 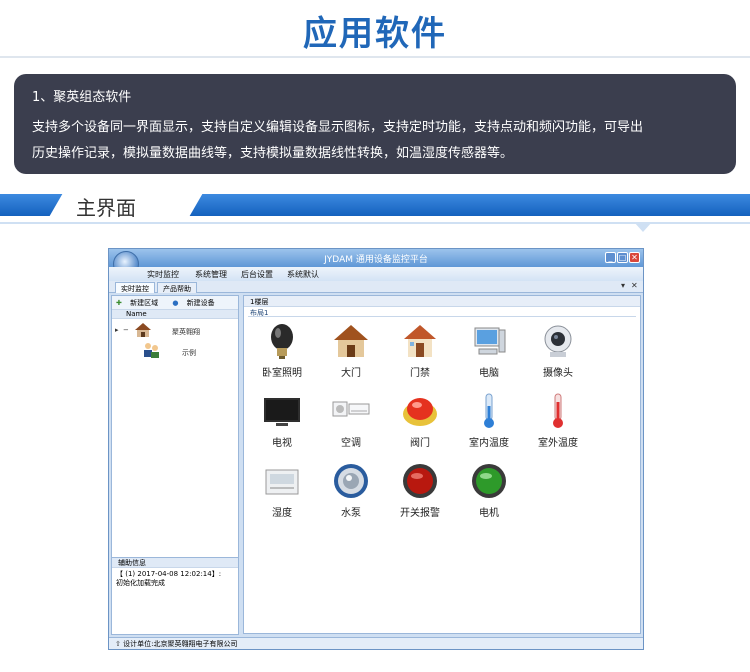 What do you see at coordinates (282, 411) in the screenshot?
I see `tv-icon` at bounding box center [282, 411].